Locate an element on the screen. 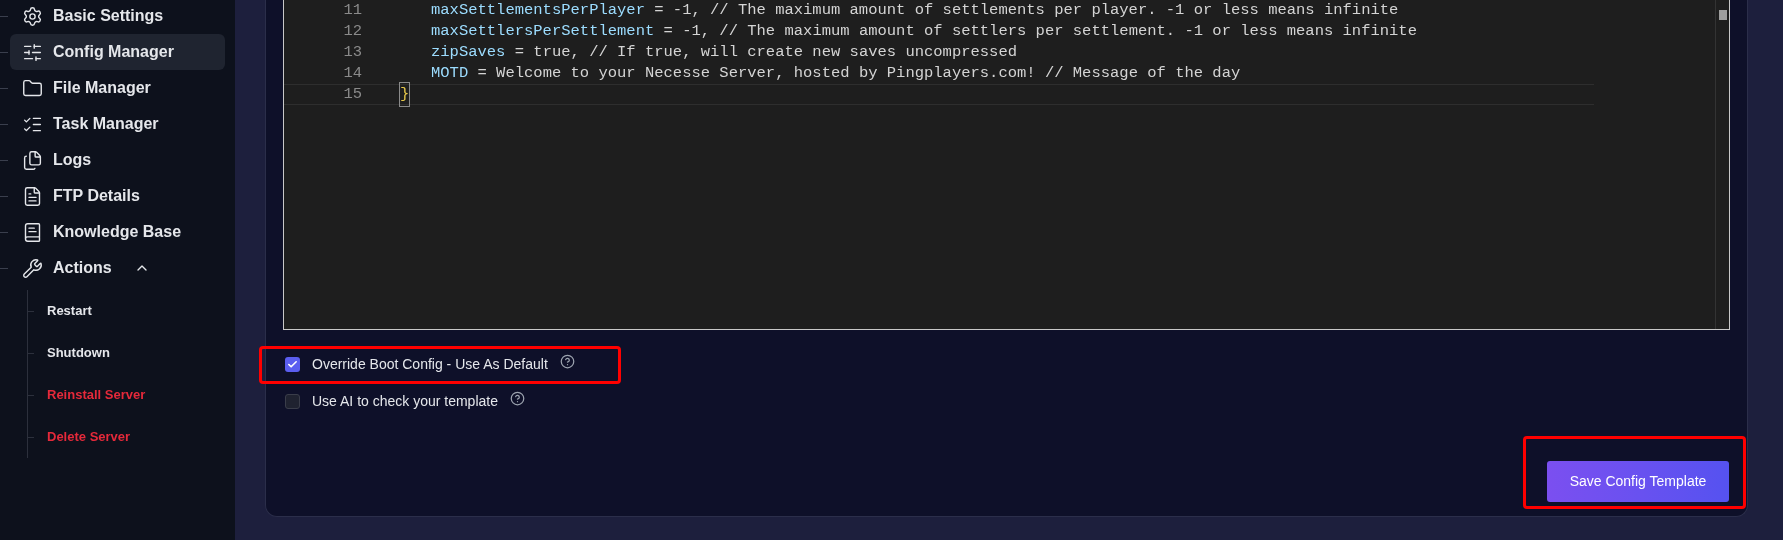 The width and height of the screenshot is (1783, 540). wrench-icon is located at coordinates (32, 268).